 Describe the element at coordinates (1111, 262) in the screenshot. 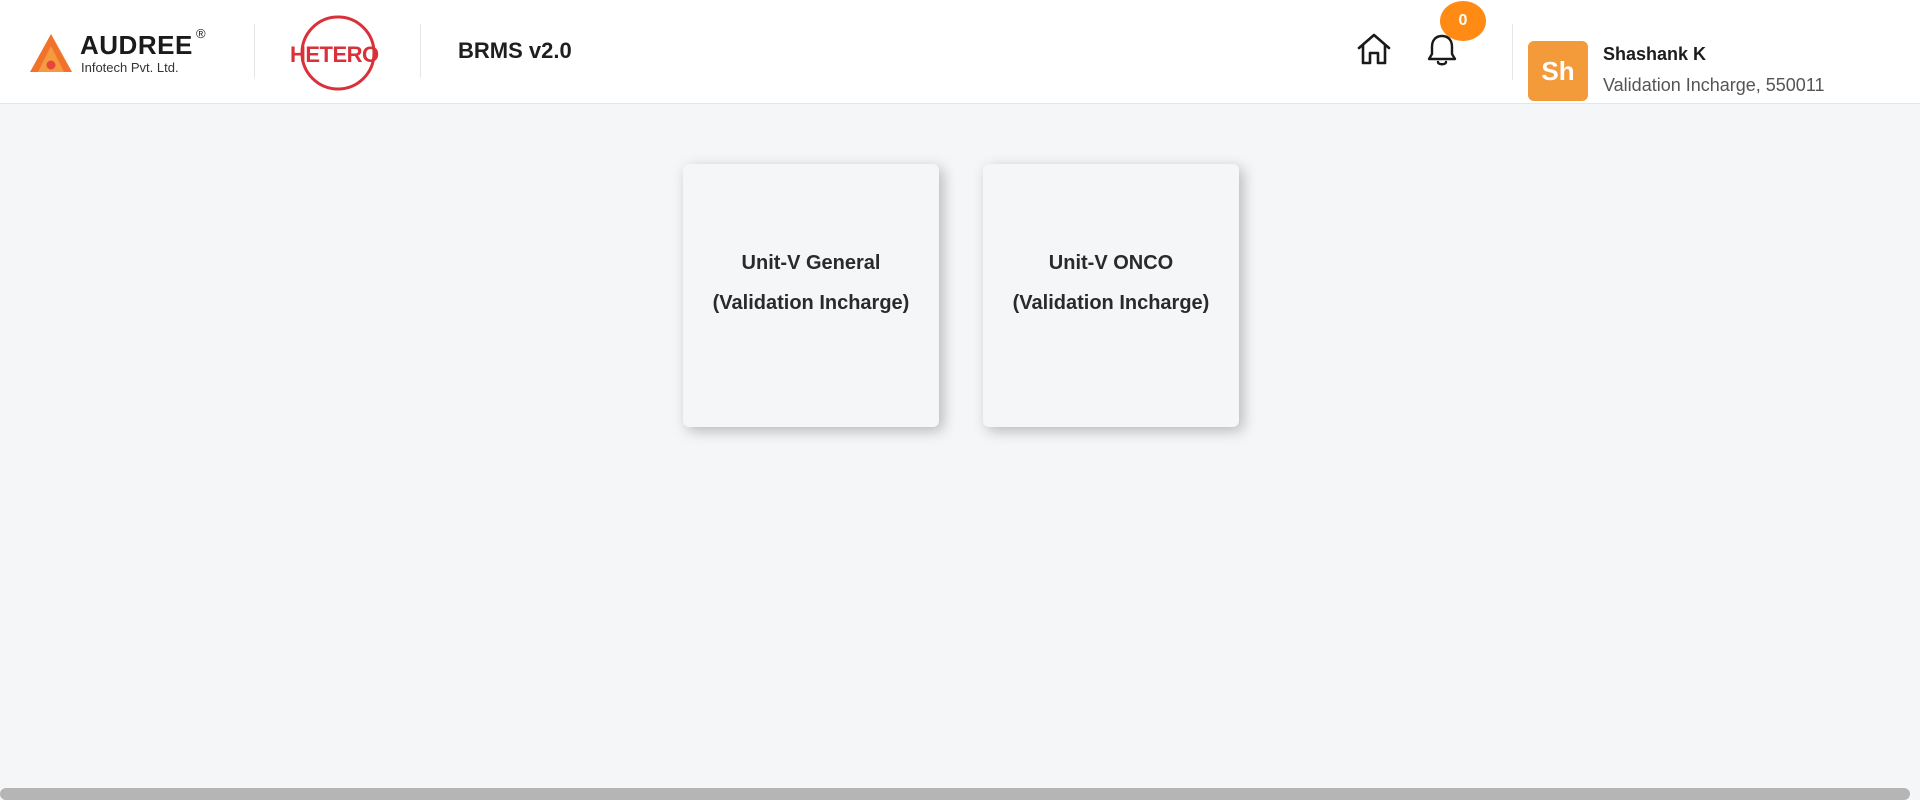

I see `card-title: Unit-V ONCO` at that location.